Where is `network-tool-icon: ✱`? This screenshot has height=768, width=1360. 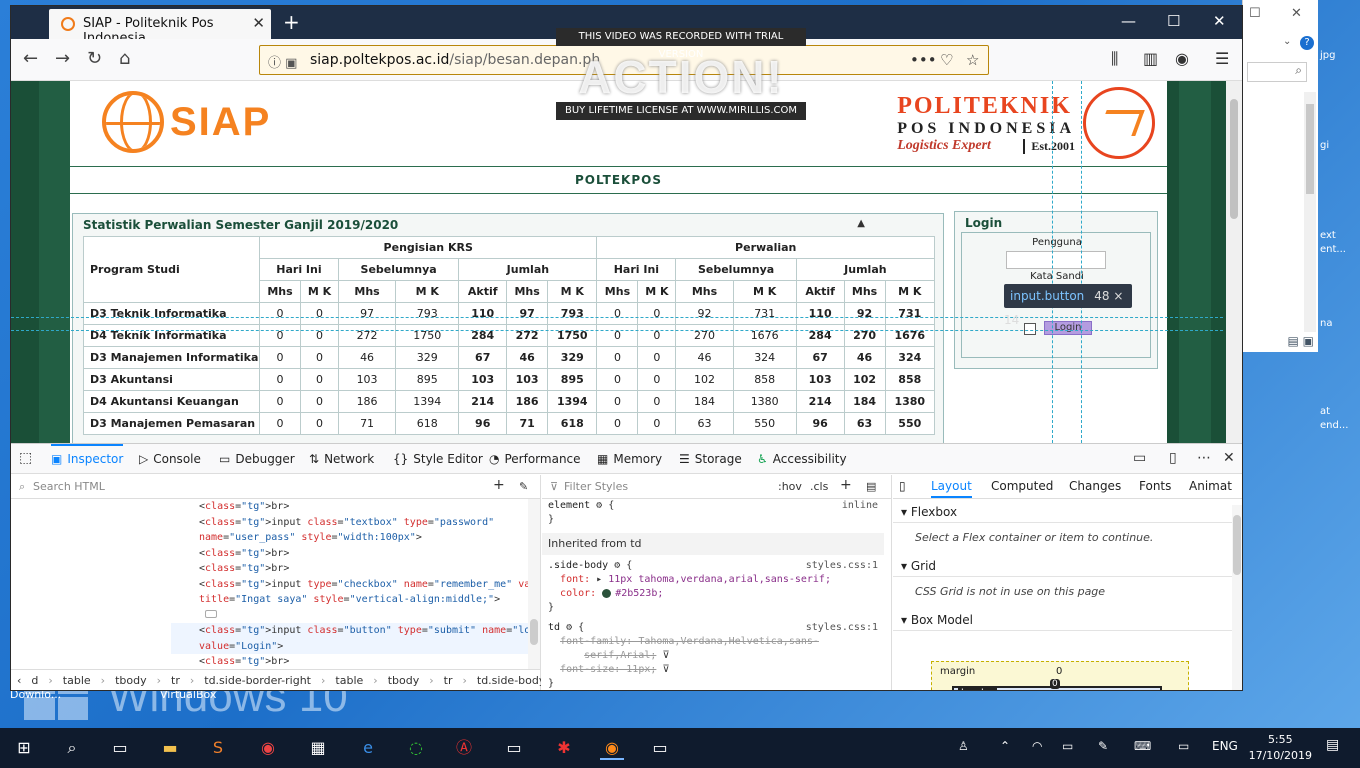 network-tool-icon: ✱ is located at coordinates (564, 748).